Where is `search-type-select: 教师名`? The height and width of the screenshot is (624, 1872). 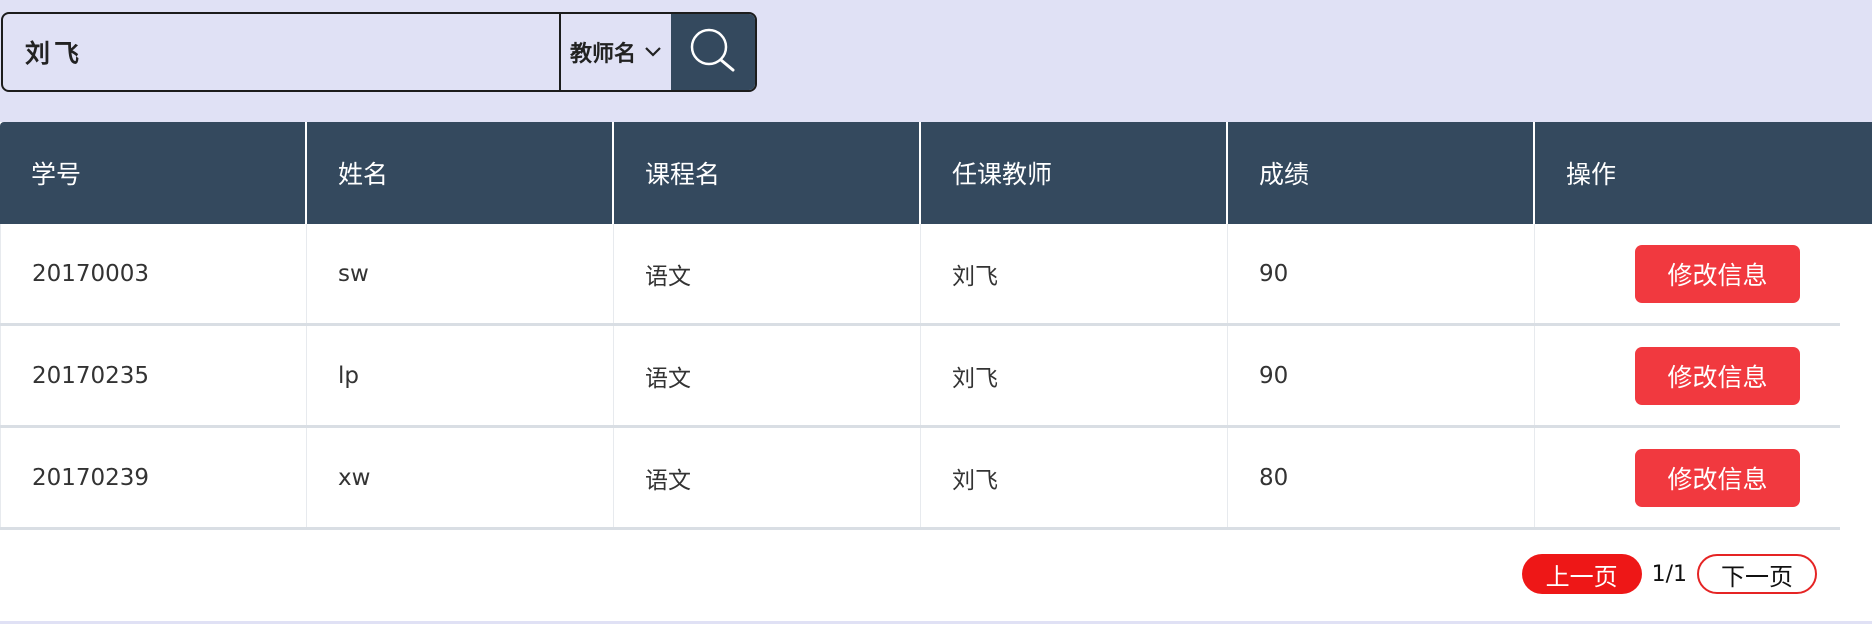 search-type-select: 教师名 is located at coordinates (615, 52).